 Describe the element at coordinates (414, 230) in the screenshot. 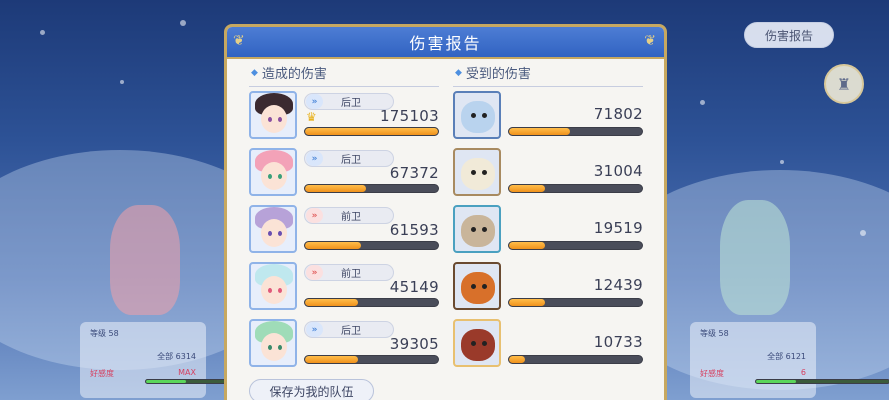

I see `damage-value: 61593` at that location.